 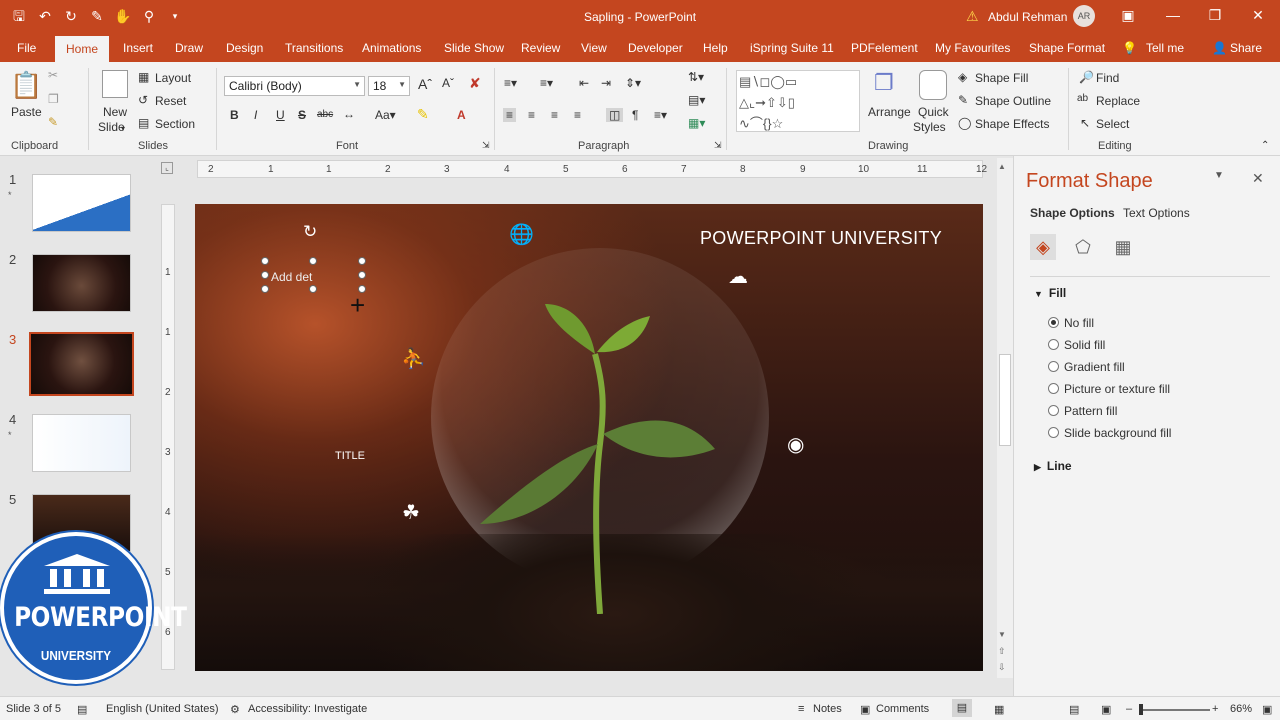 I want to click on align-center-icon: ≡, so click(x=531, y=115).